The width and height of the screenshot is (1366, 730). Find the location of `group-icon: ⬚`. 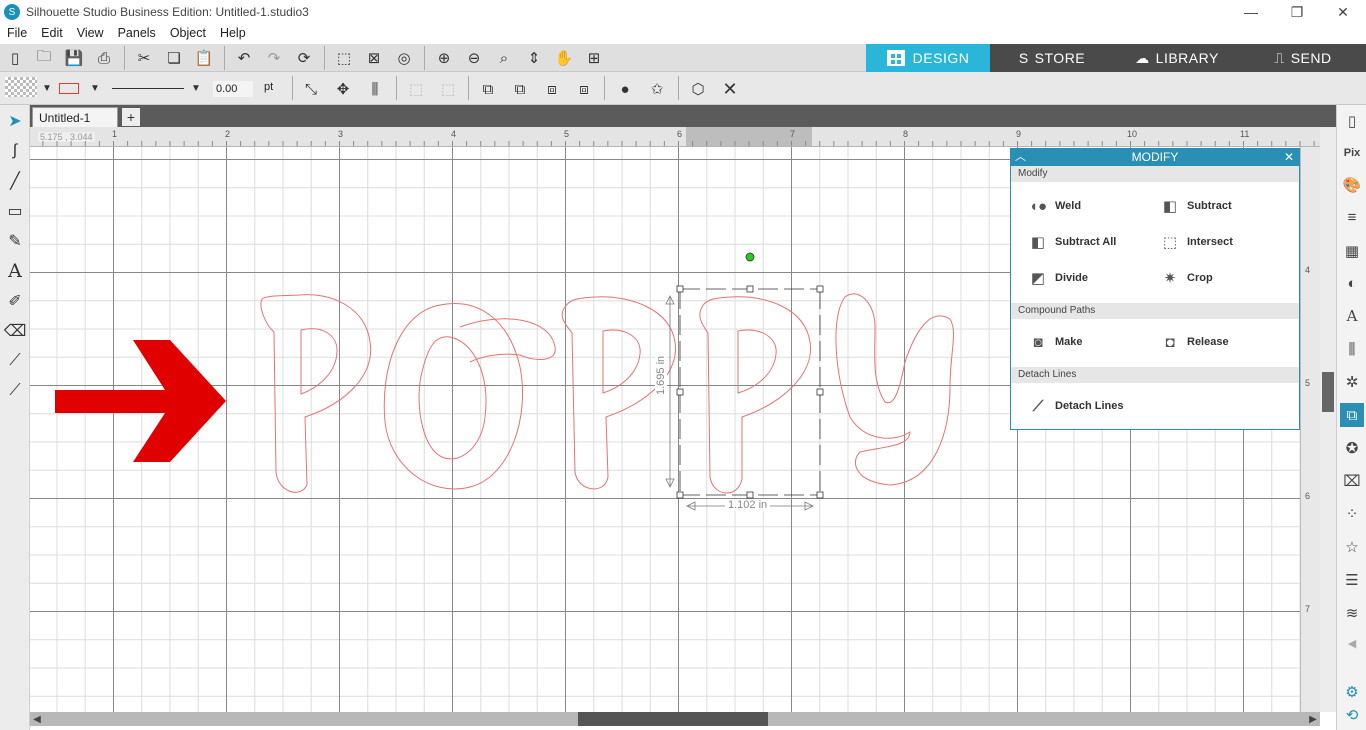

group-icon: ⬚ is located at coordinates (416, 89).